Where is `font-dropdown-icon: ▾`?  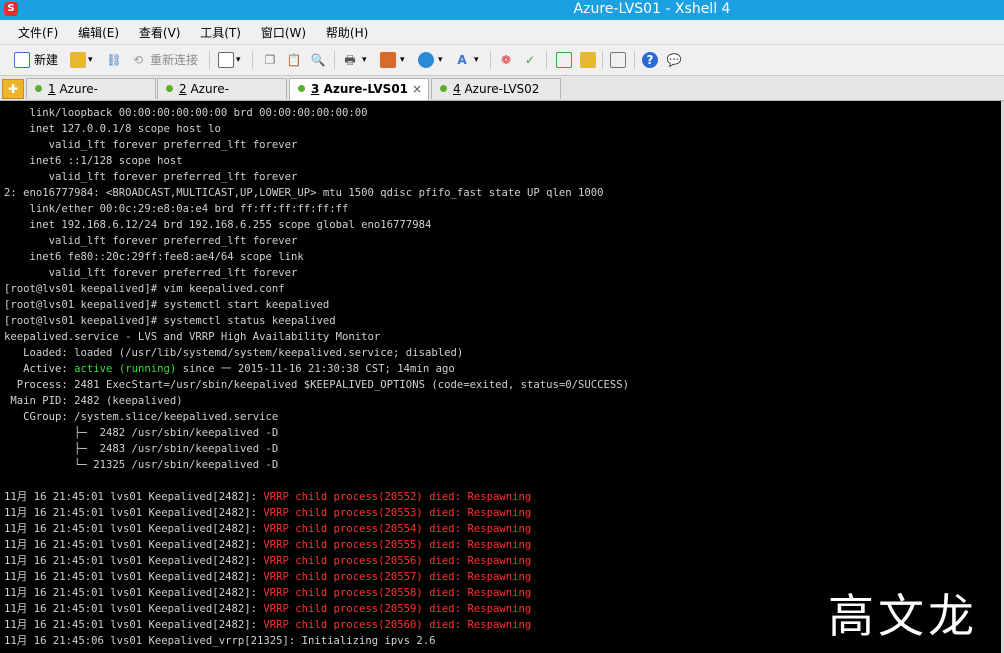 font-dropdown-icon: ▾ is located at coordinates (476, 60).